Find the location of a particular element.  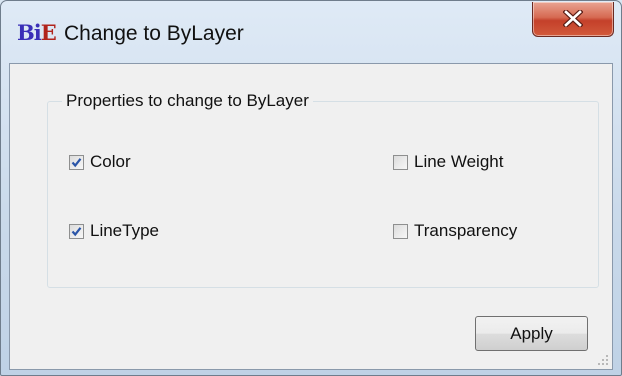

resize-grip-icon is located at coordinates (603, 360).